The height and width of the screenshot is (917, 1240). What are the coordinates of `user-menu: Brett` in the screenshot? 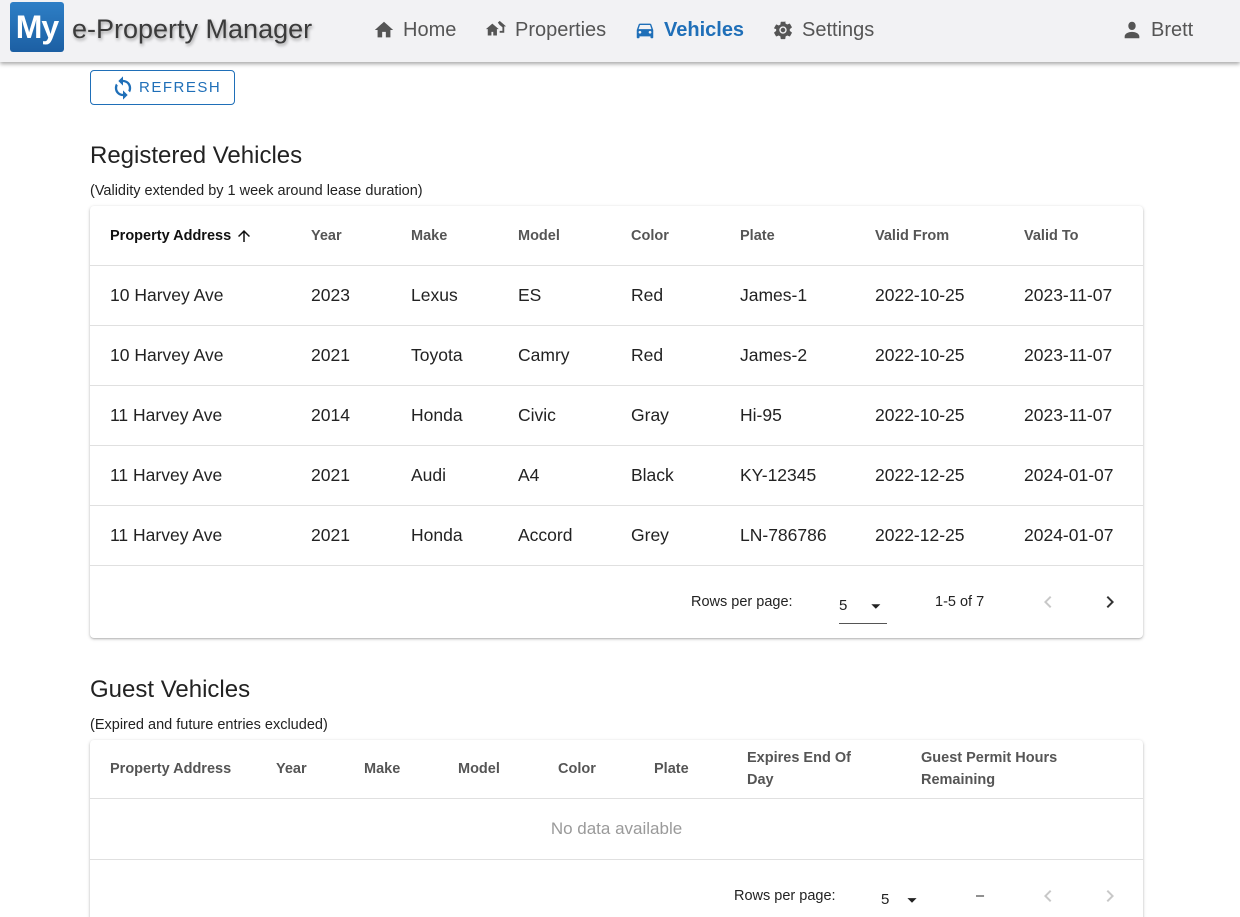 It's located at (1157, 30).